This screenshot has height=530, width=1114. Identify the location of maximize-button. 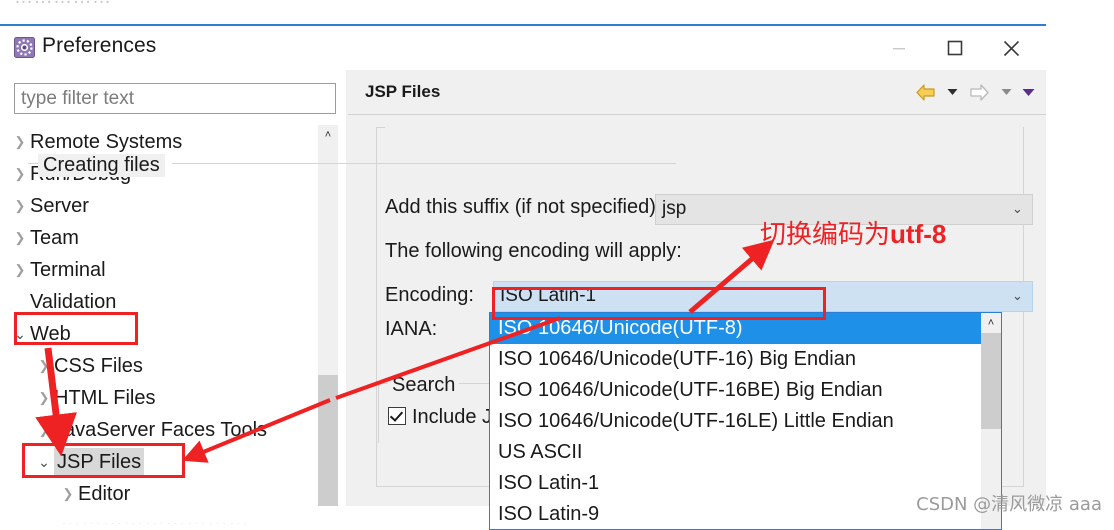
(955, 48).